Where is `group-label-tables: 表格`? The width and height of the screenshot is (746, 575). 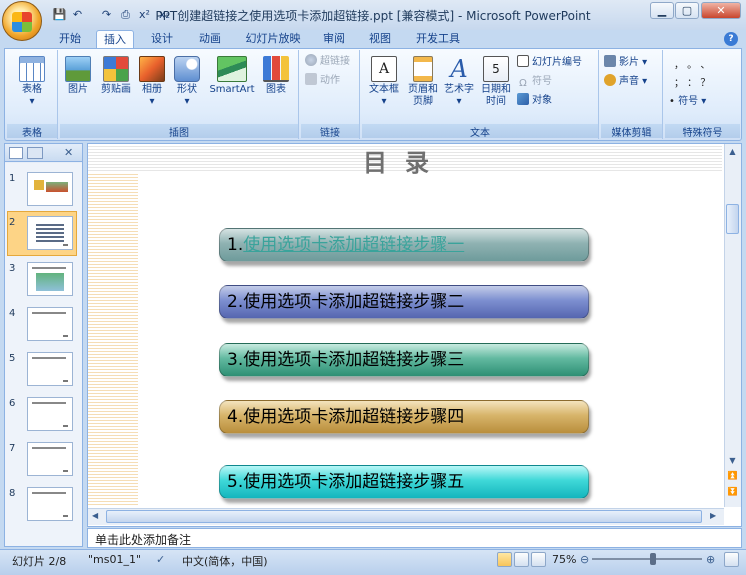 group-label-tables: 表格 is located at coordinates (32, 131).